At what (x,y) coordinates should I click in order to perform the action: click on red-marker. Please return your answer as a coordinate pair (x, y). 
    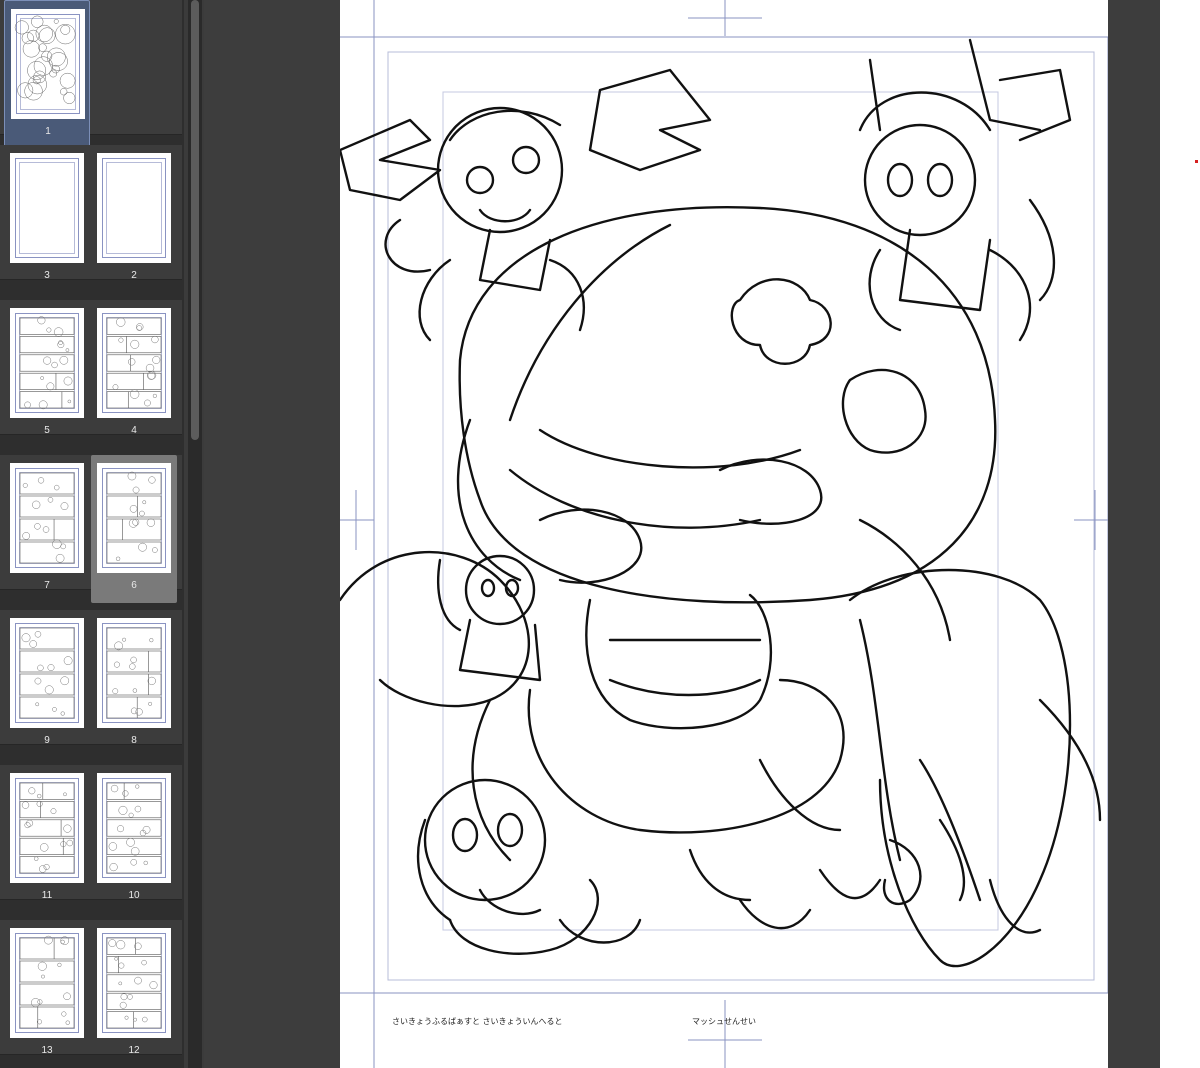
    Looking at the image, I should click on (1196, 161).